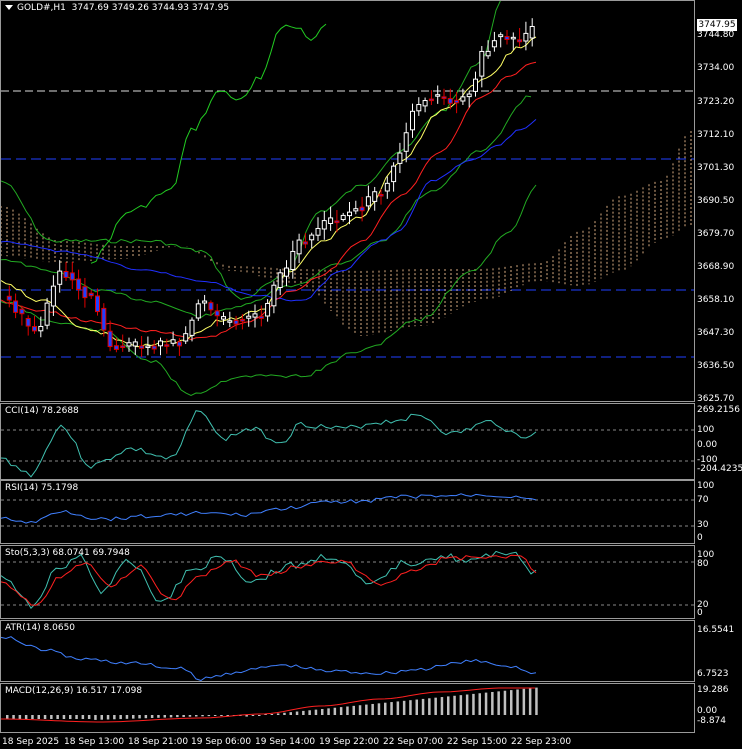 The width and height of the screenshot is (742, 749). I want to click on macd-label: -8.874, so click(712, 721).